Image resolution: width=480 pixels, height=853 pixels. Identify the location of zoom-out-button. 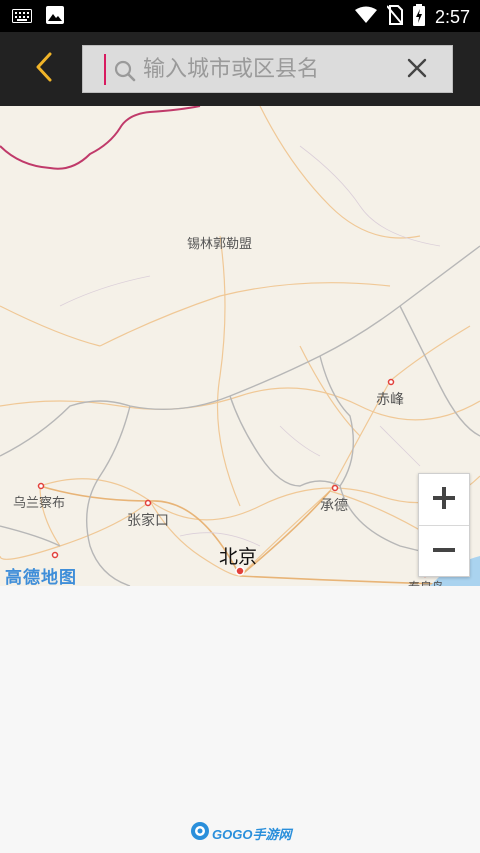
(444, 551).